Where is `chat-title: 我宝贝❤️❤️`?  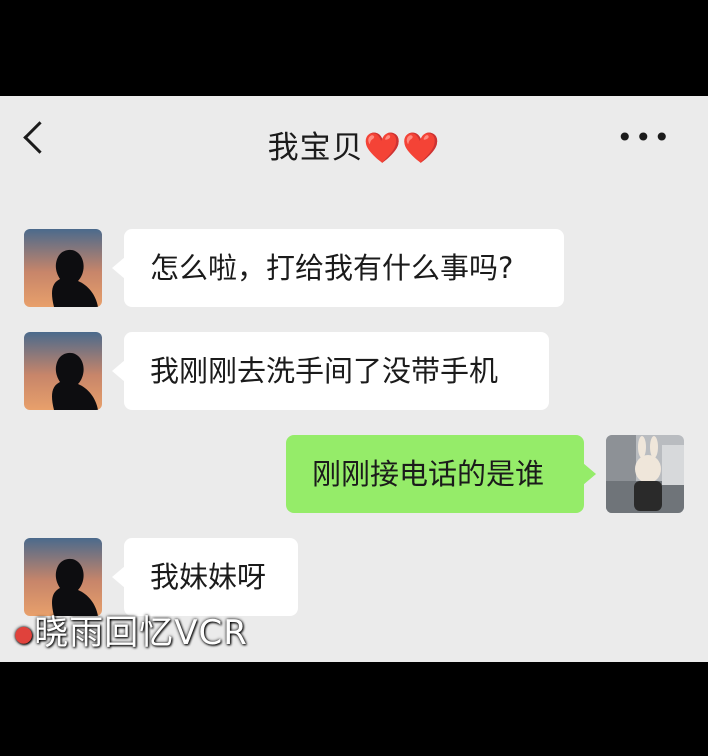 chat-title: 我宝贝❤️❤️ is located at coordinates (354, 144).